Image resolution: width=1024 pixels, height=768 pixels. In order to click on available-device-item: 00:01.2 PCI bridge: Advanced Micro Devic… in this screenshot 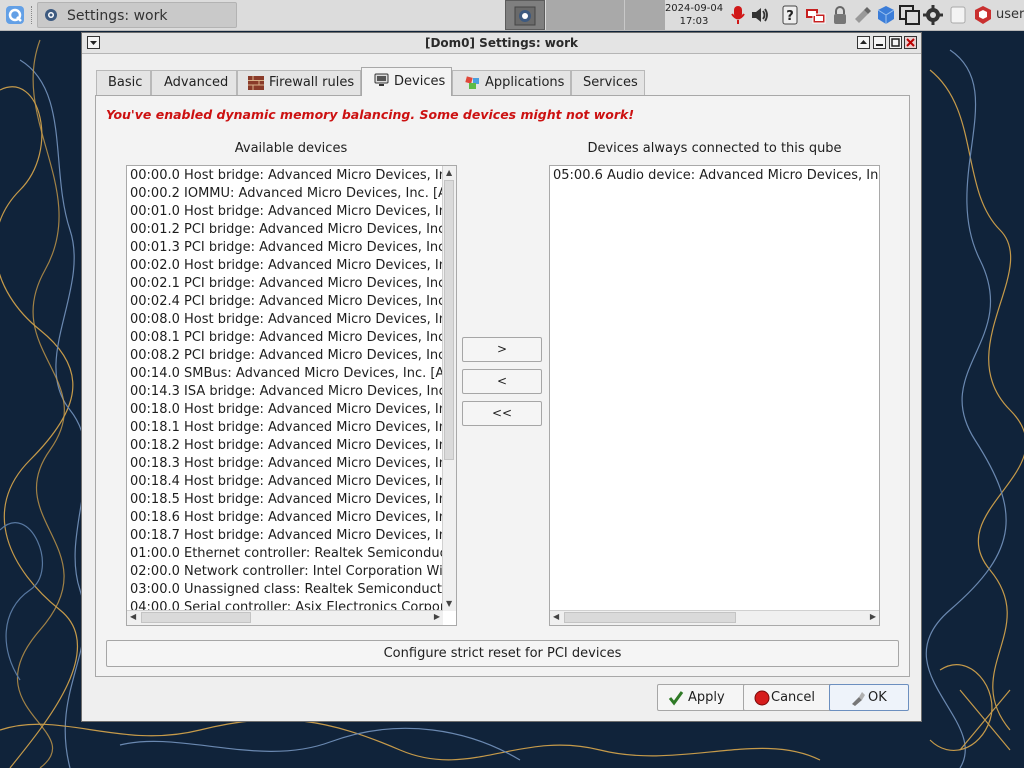, I will do `click(293, 230)`.